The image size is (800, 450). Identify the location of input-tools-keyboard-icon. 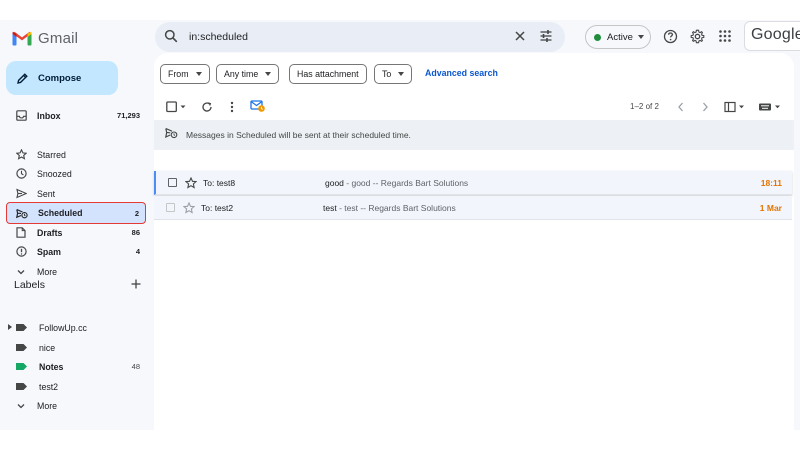
(770, 109).